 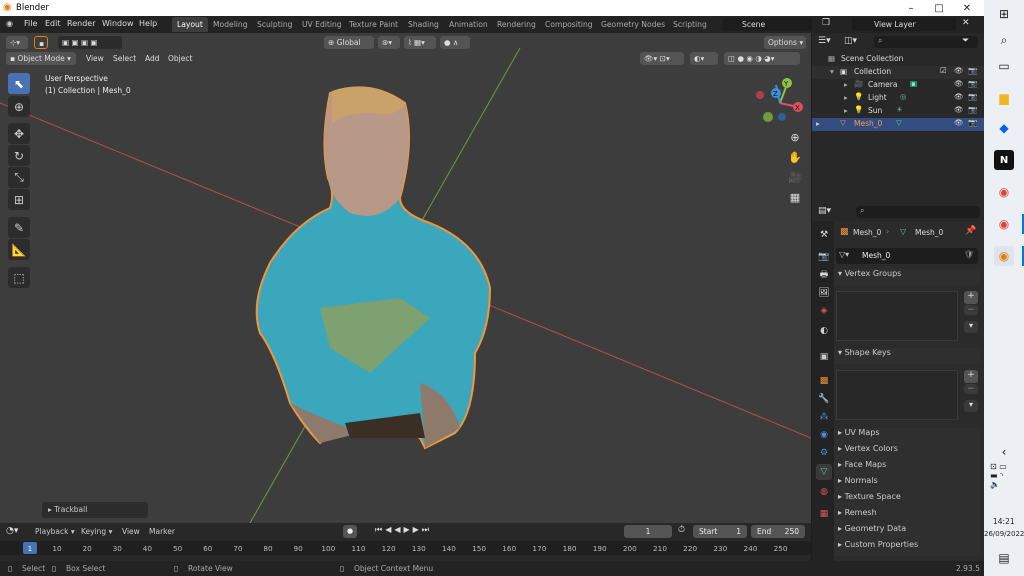 I want to click on menu-help: Help, so click(x=148, y=23).